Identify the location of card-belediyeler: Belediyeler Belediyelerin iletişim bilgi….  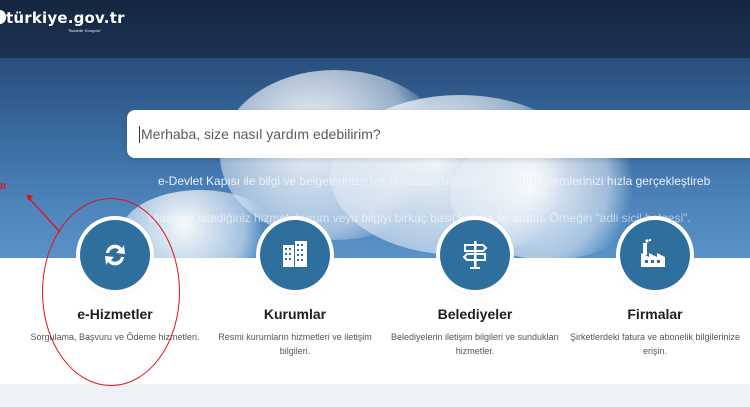
(475, 300).